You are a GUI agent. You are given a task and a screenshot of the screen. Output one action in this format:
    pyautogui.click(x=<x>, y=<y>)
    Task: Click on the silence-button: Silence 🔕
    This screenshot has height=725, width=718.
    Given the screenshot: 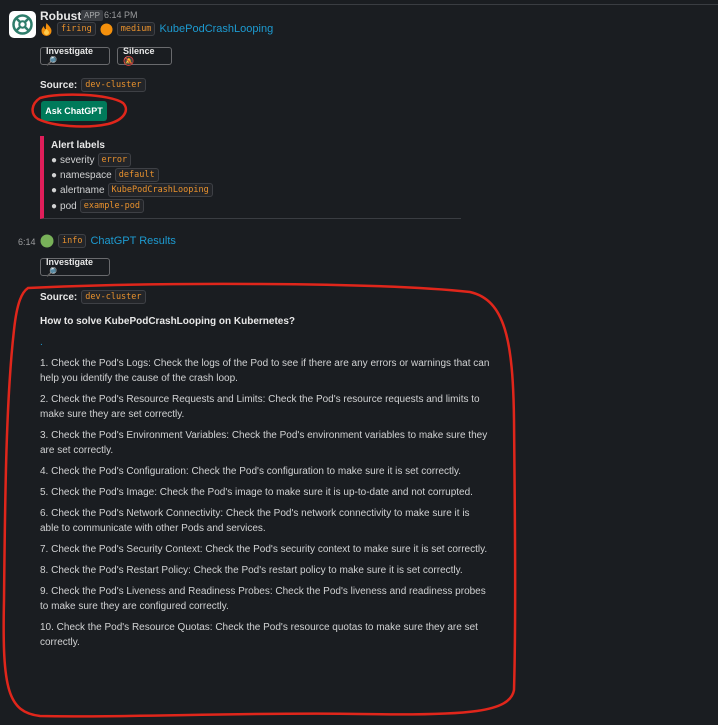 What is the action you would take?
    pyautogui.click(x=144, y=56)
    